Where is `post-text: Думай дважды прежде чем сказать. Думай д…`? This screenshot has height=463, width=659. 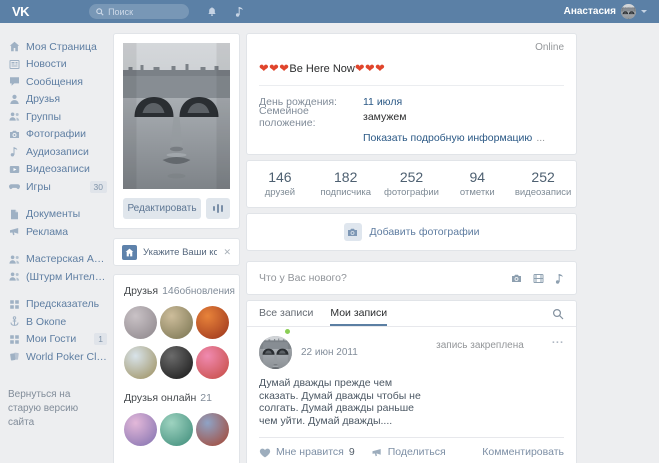 post-text: Думай дважды прежде чем сказать. Думай д… is located at coordinates (340, 402).